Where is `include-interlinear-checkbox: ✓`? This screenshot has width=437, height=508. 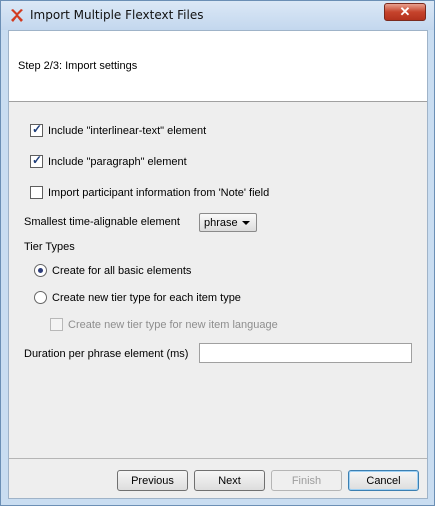
include-interlinear-checkbox: ✓ is located at coordinates (36, 129).